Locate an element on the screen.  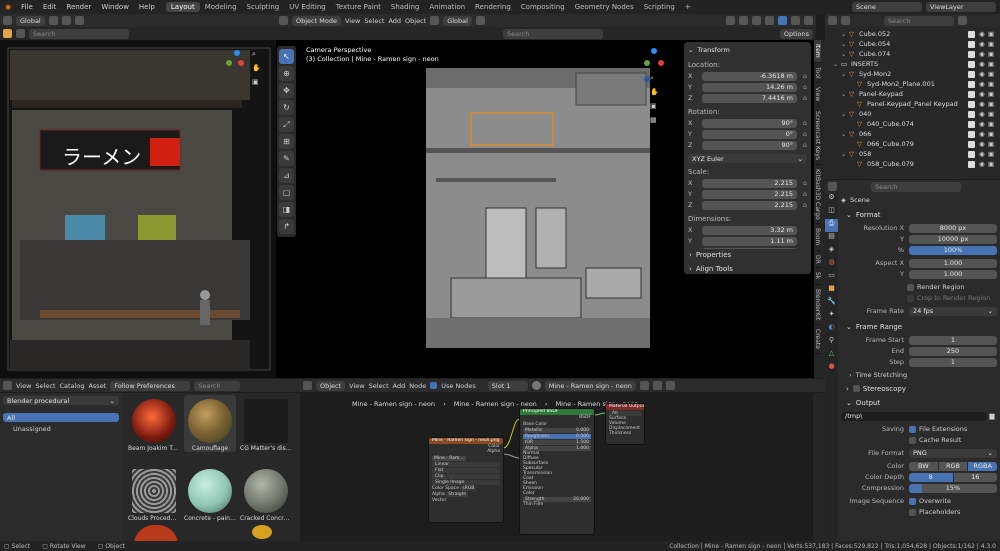
tab-kitbash: KitBash3D Cargo is located at coordinates (817, 195).